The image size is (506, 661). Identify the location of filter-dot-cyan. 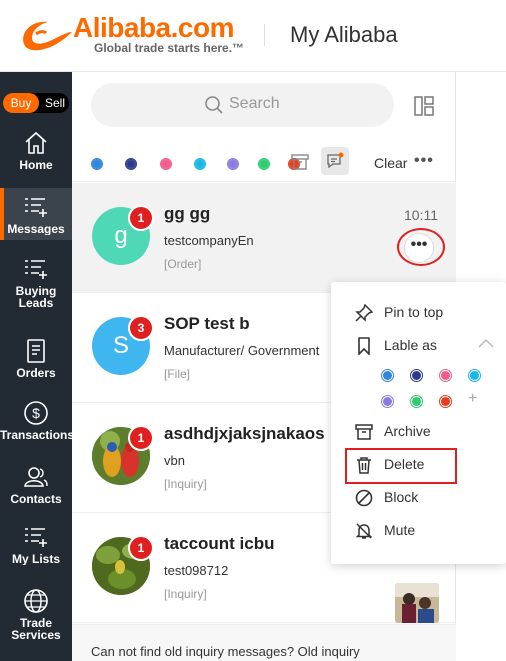
(200, 164).